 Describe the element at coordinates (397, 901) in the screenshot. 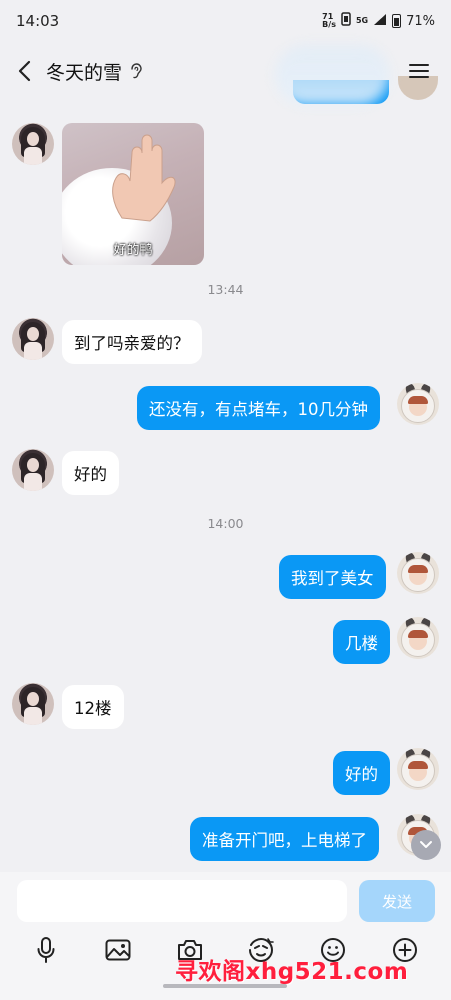

I see `send-button: 发送` at that location.